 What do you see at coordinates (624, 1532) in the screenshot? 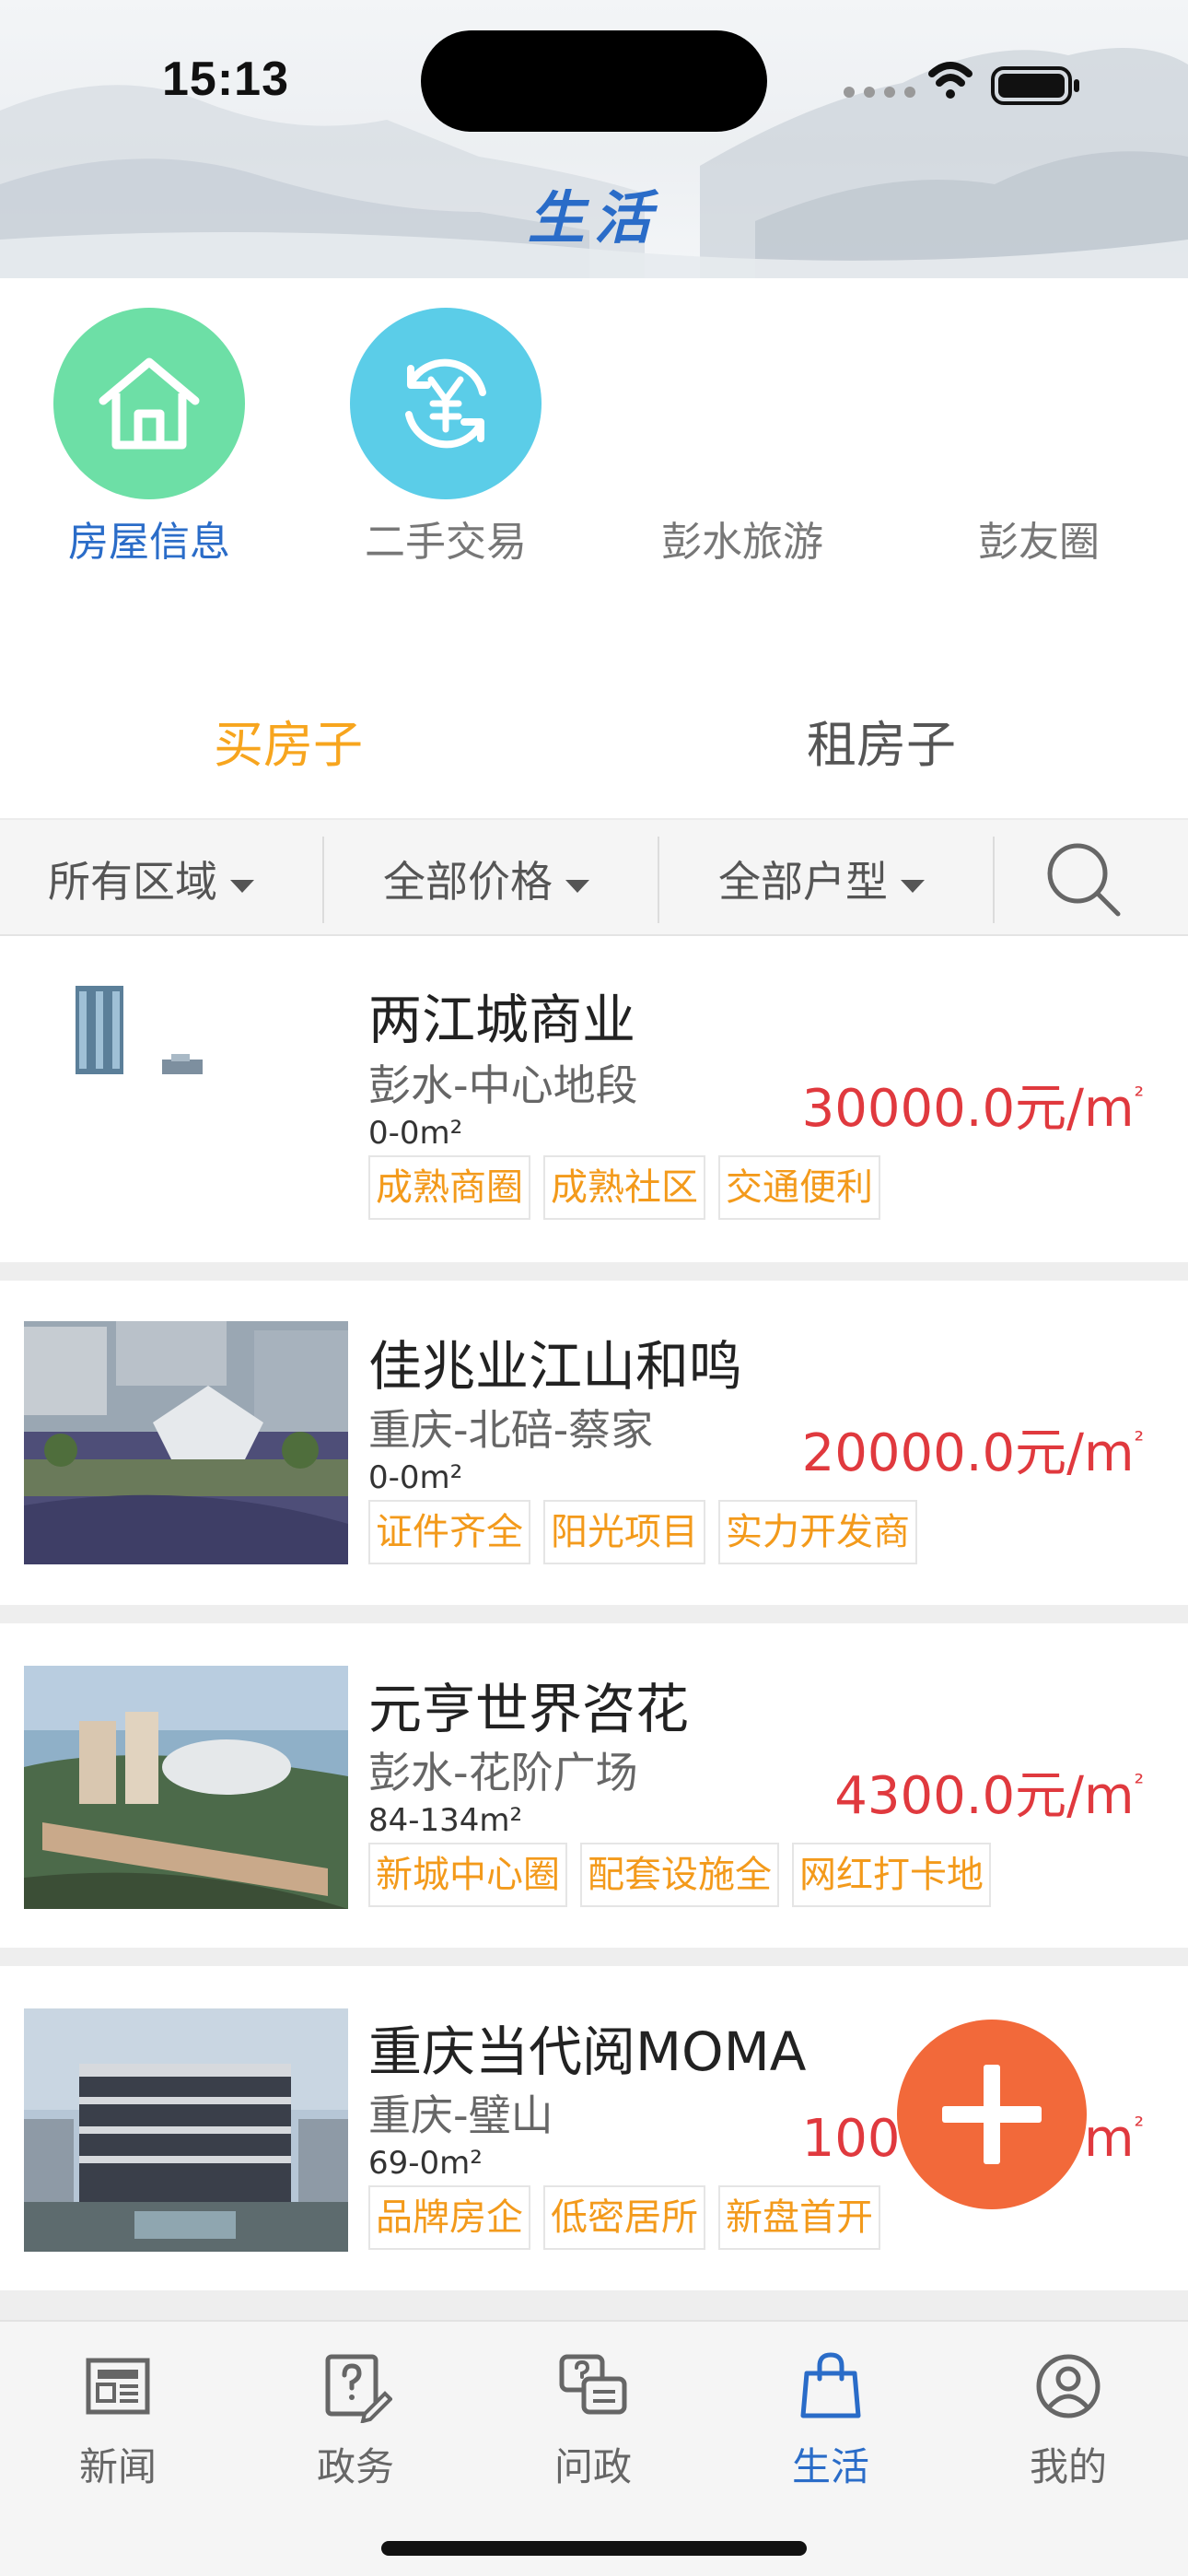
I see `listing-tag: 阳光项目` at bounding box center [624, 1532].